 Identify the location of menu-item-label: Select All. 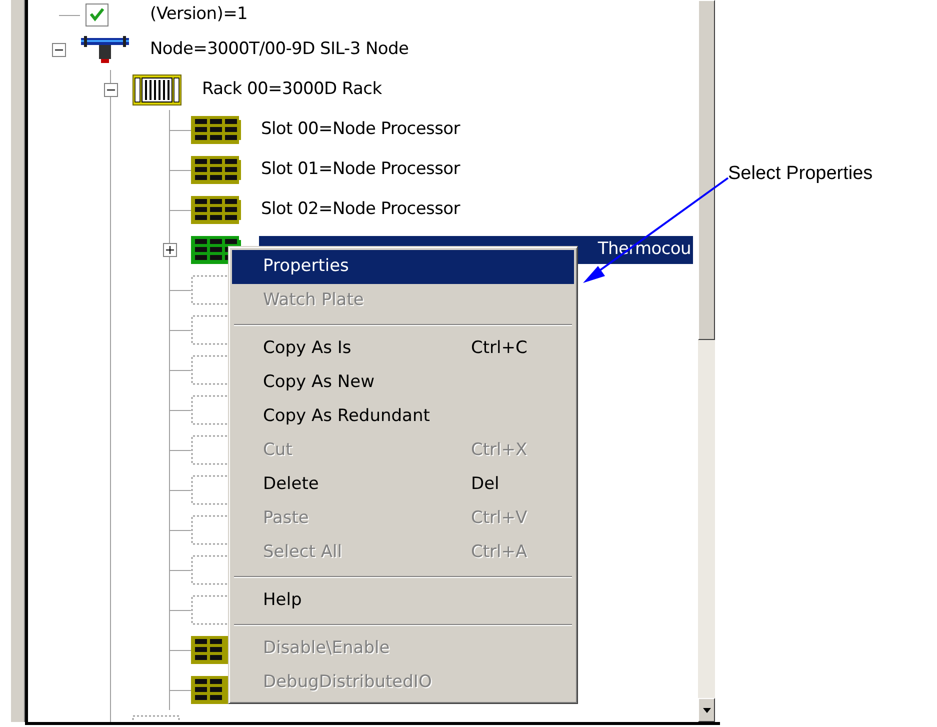
(303, 552).